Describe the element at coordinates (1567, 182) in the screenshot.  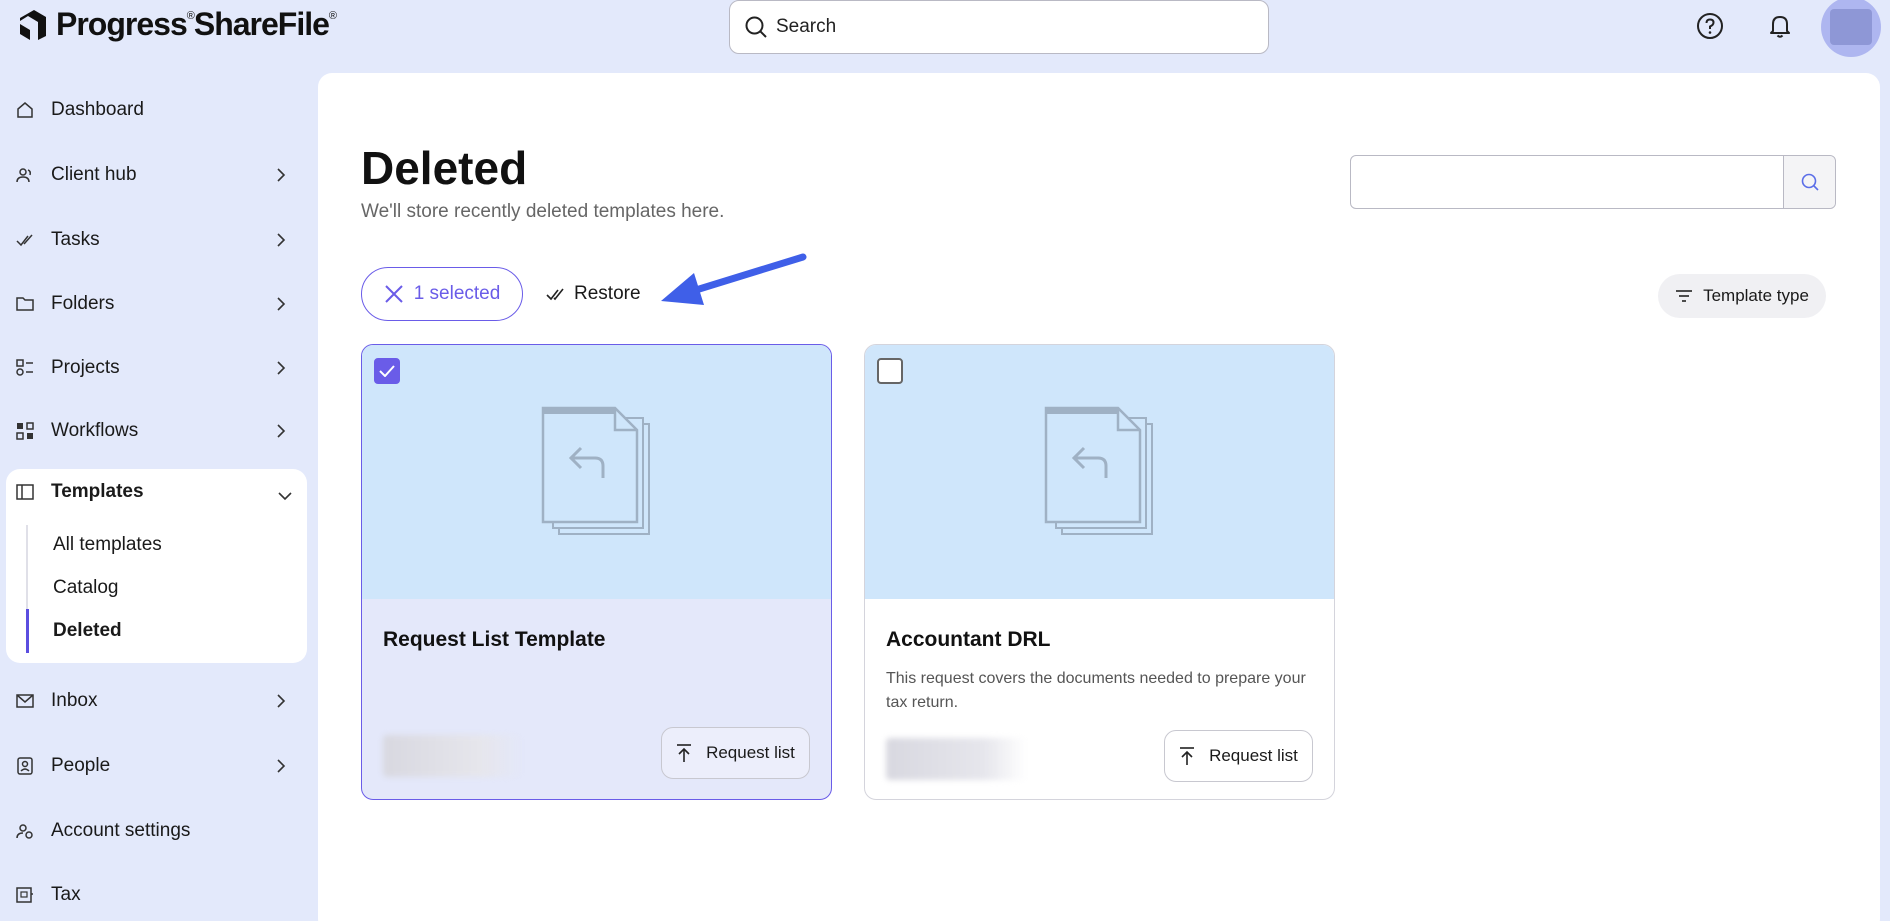
I see `template-search-input` at that location.